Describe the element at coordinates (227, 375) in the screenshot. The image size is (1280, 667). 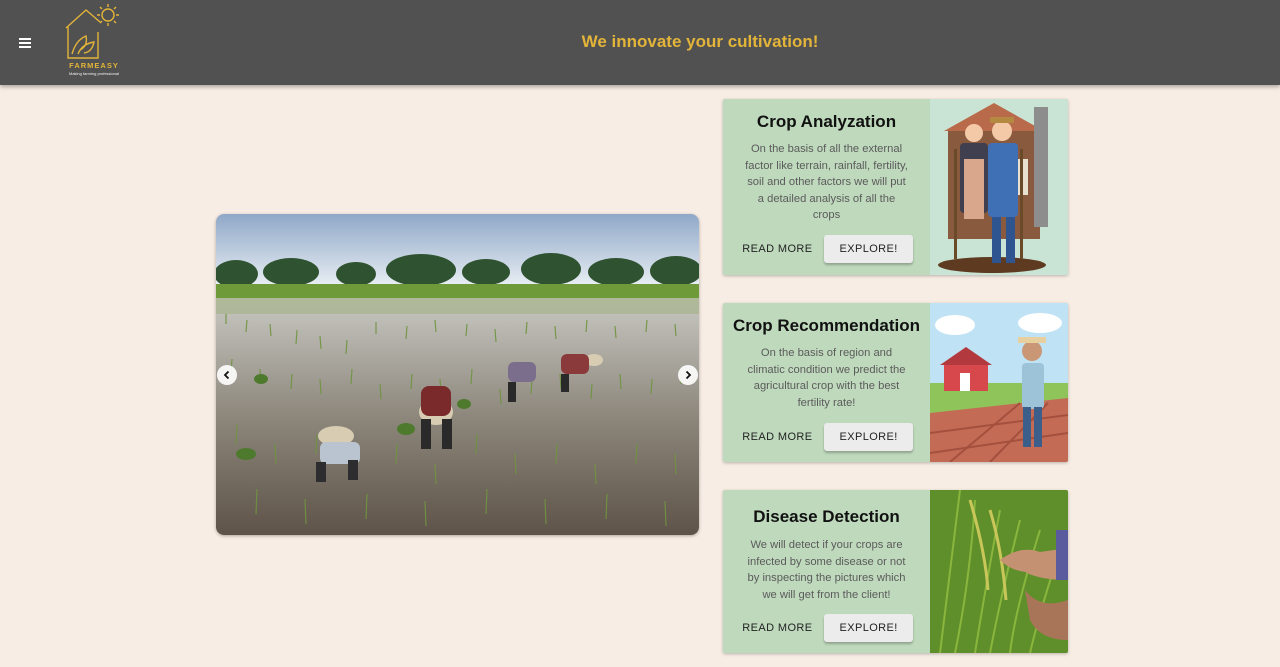
I see `chevron-left-icon` at that location.